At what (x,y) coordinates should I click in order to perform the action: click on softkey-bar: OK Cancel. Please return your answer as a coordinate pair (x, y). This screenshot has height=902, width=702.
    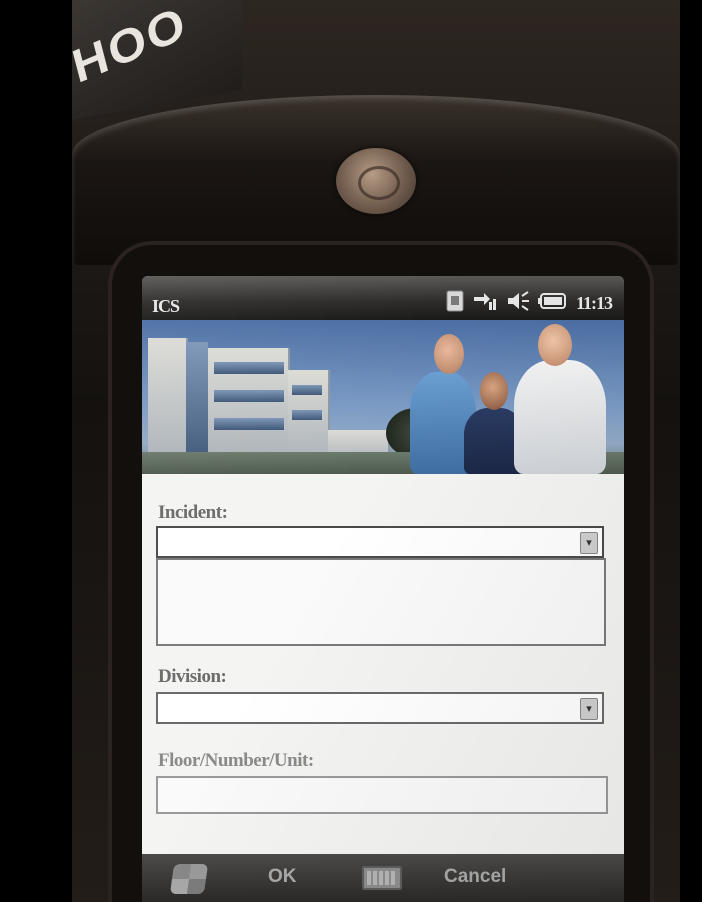
    Looking at the image, I should click on (383, 878).